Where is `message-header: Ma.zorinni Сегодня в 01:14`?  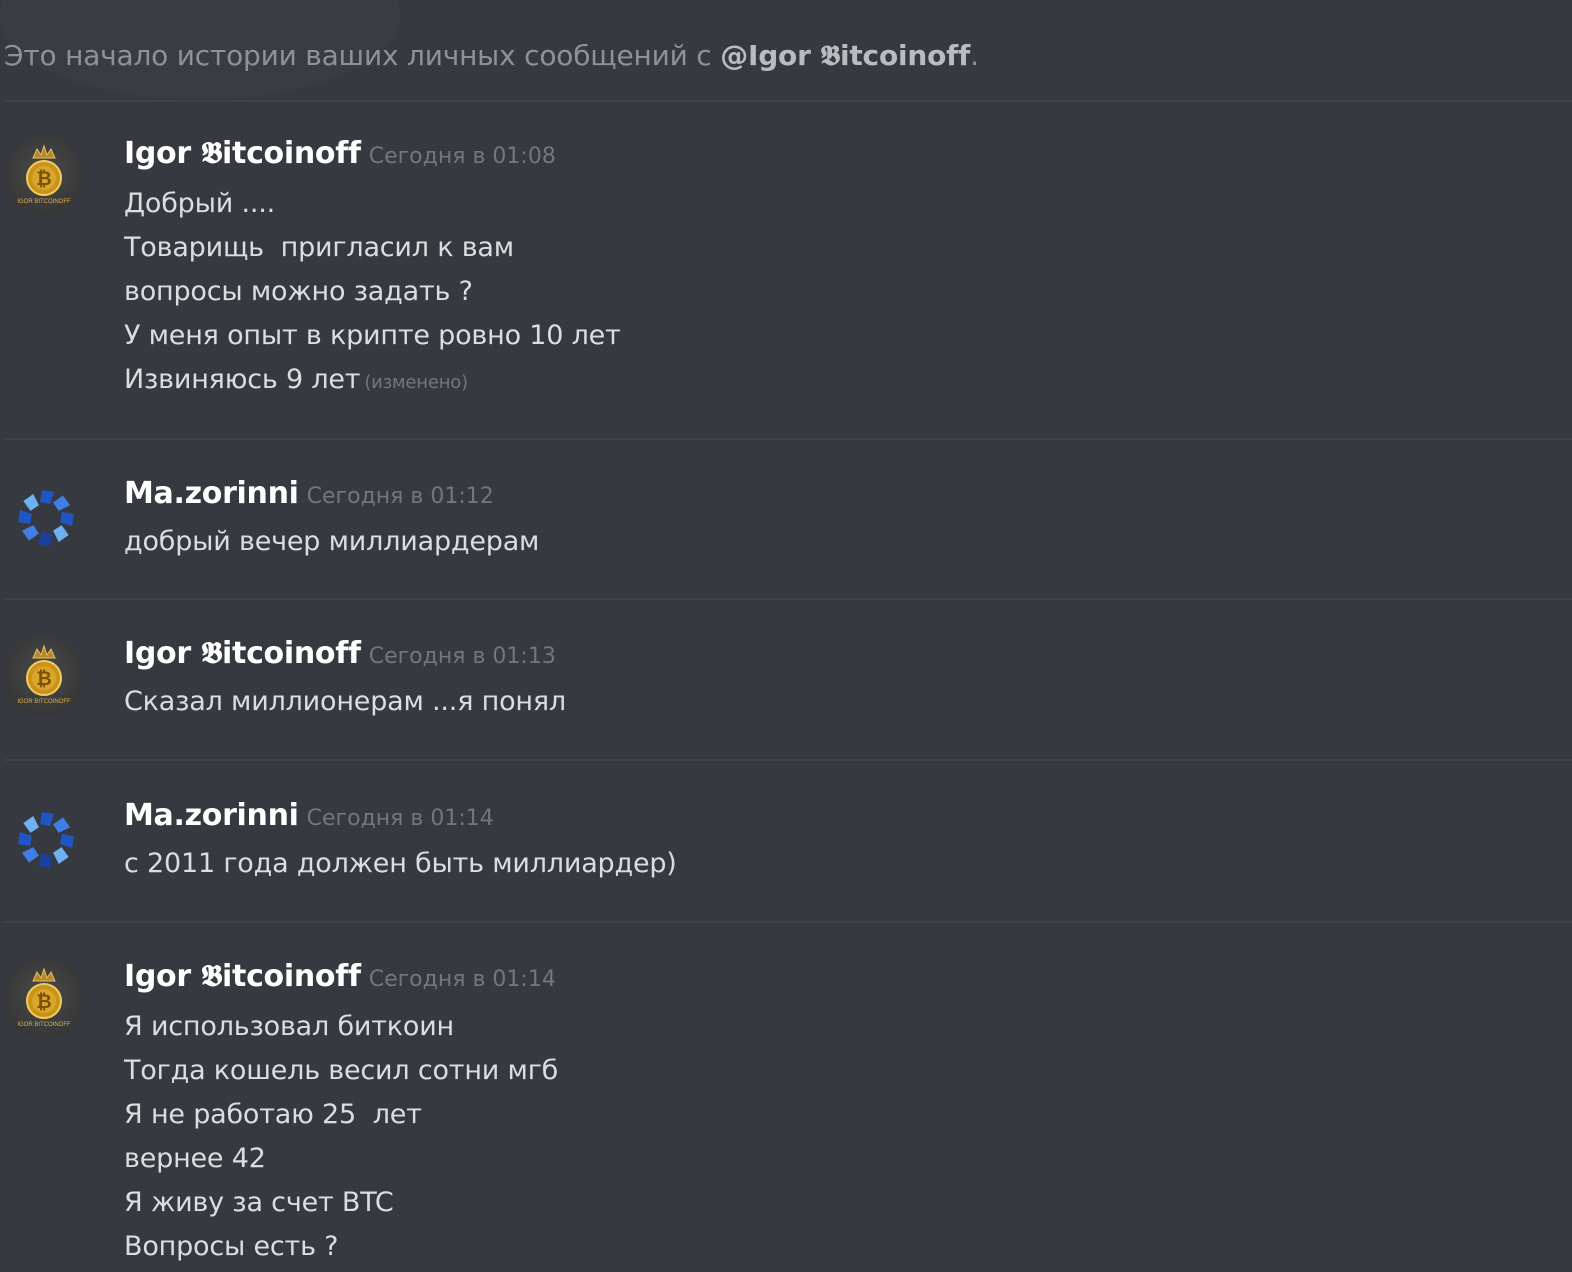
message-header: Ma.zorinni Сегодня в 01:14 is located at coordinates (309, 815).